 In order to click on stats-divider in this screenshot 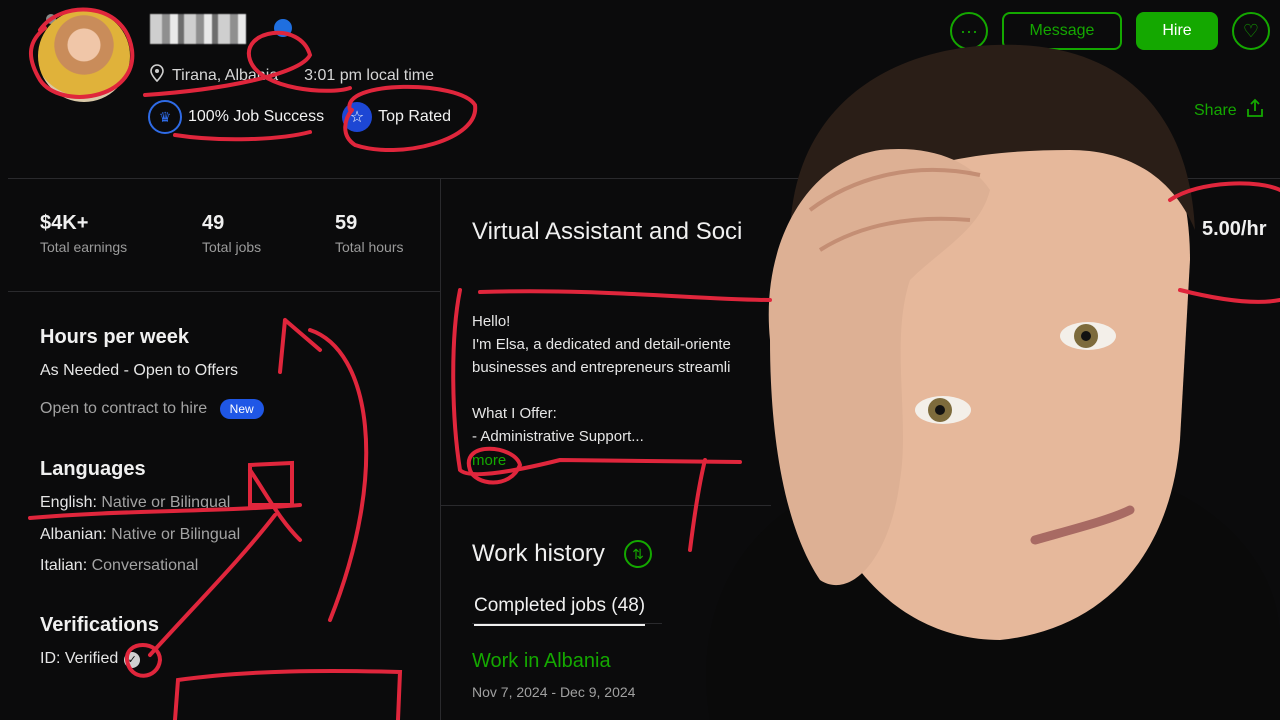, I will do `click(224, 291)`.